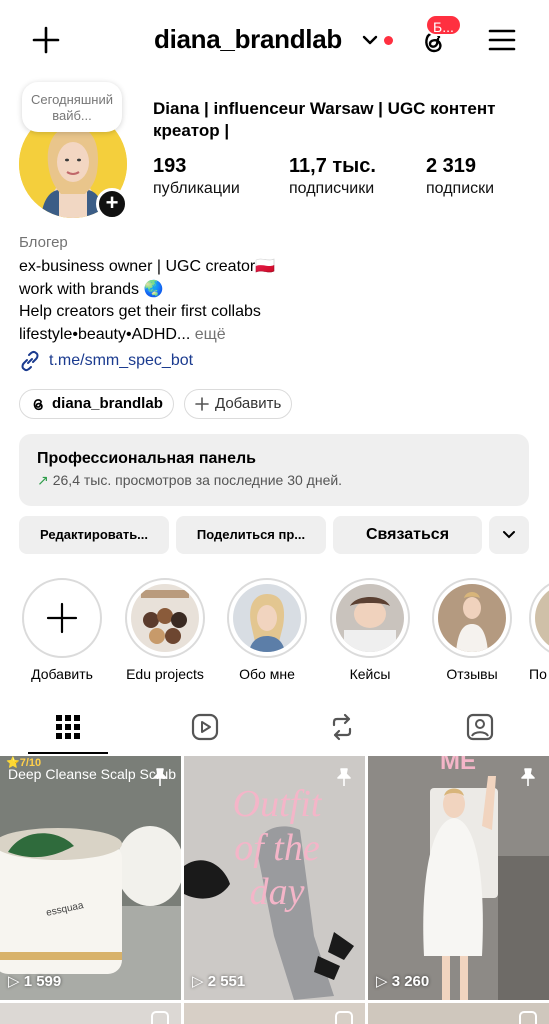 The image size is (549, 1024). Describe the element at coordinates (458, 765) in the screenshot. I see `post-overlay-title: ME` at that location.